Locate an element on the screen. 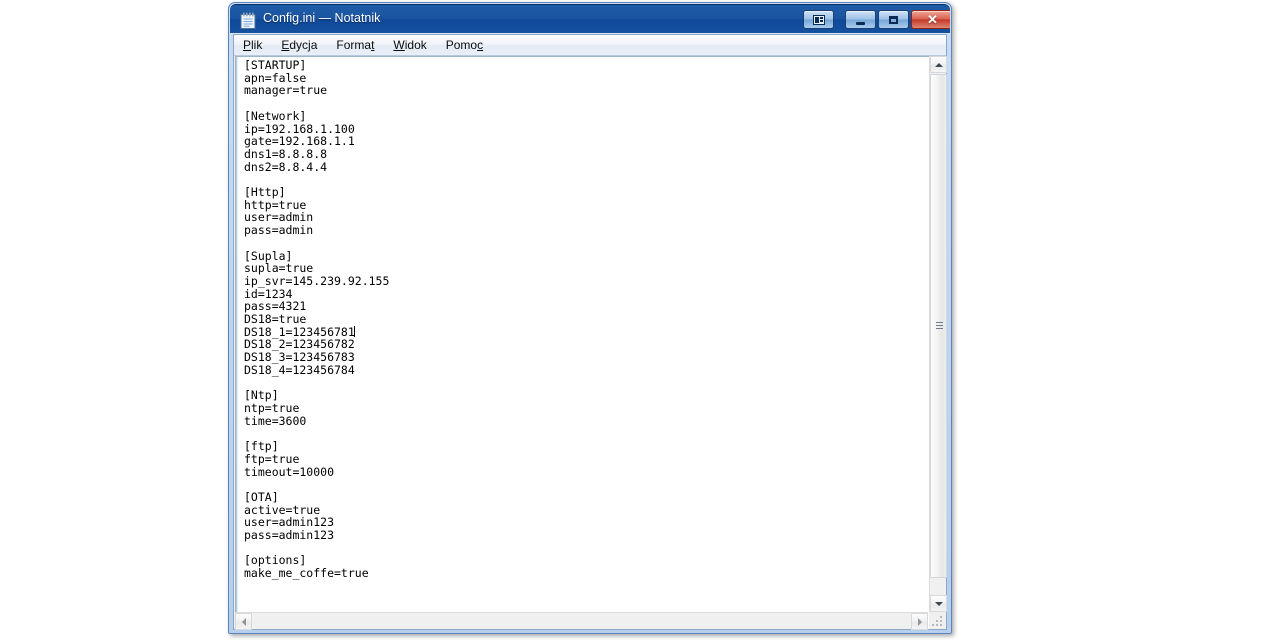 The width and height of the screenshot is (1280, 640). vertical-scrollbar-thumb is located at coordinates (938, 326).